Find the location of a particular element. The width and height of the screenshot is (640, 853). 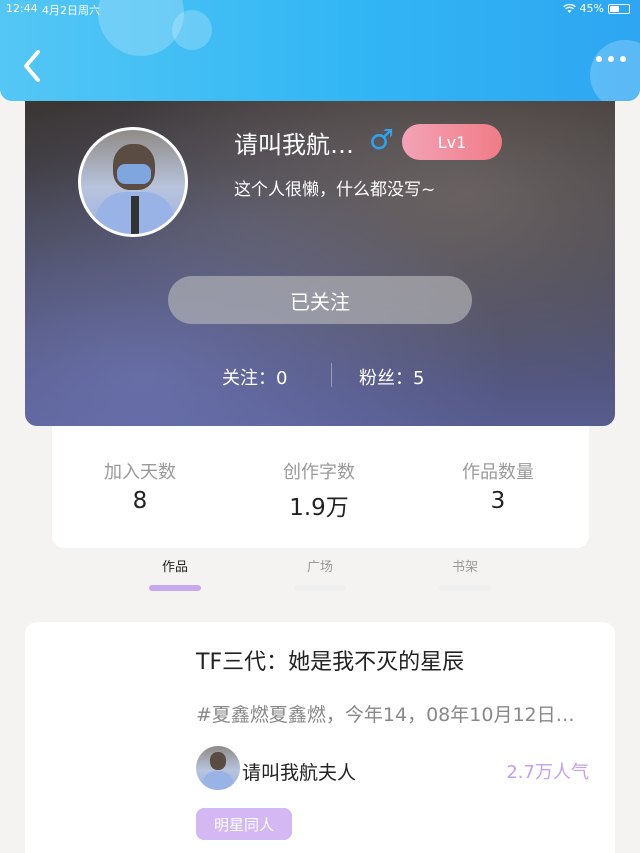

stat-label: 作品数量 is located at coordinates (498, 472).